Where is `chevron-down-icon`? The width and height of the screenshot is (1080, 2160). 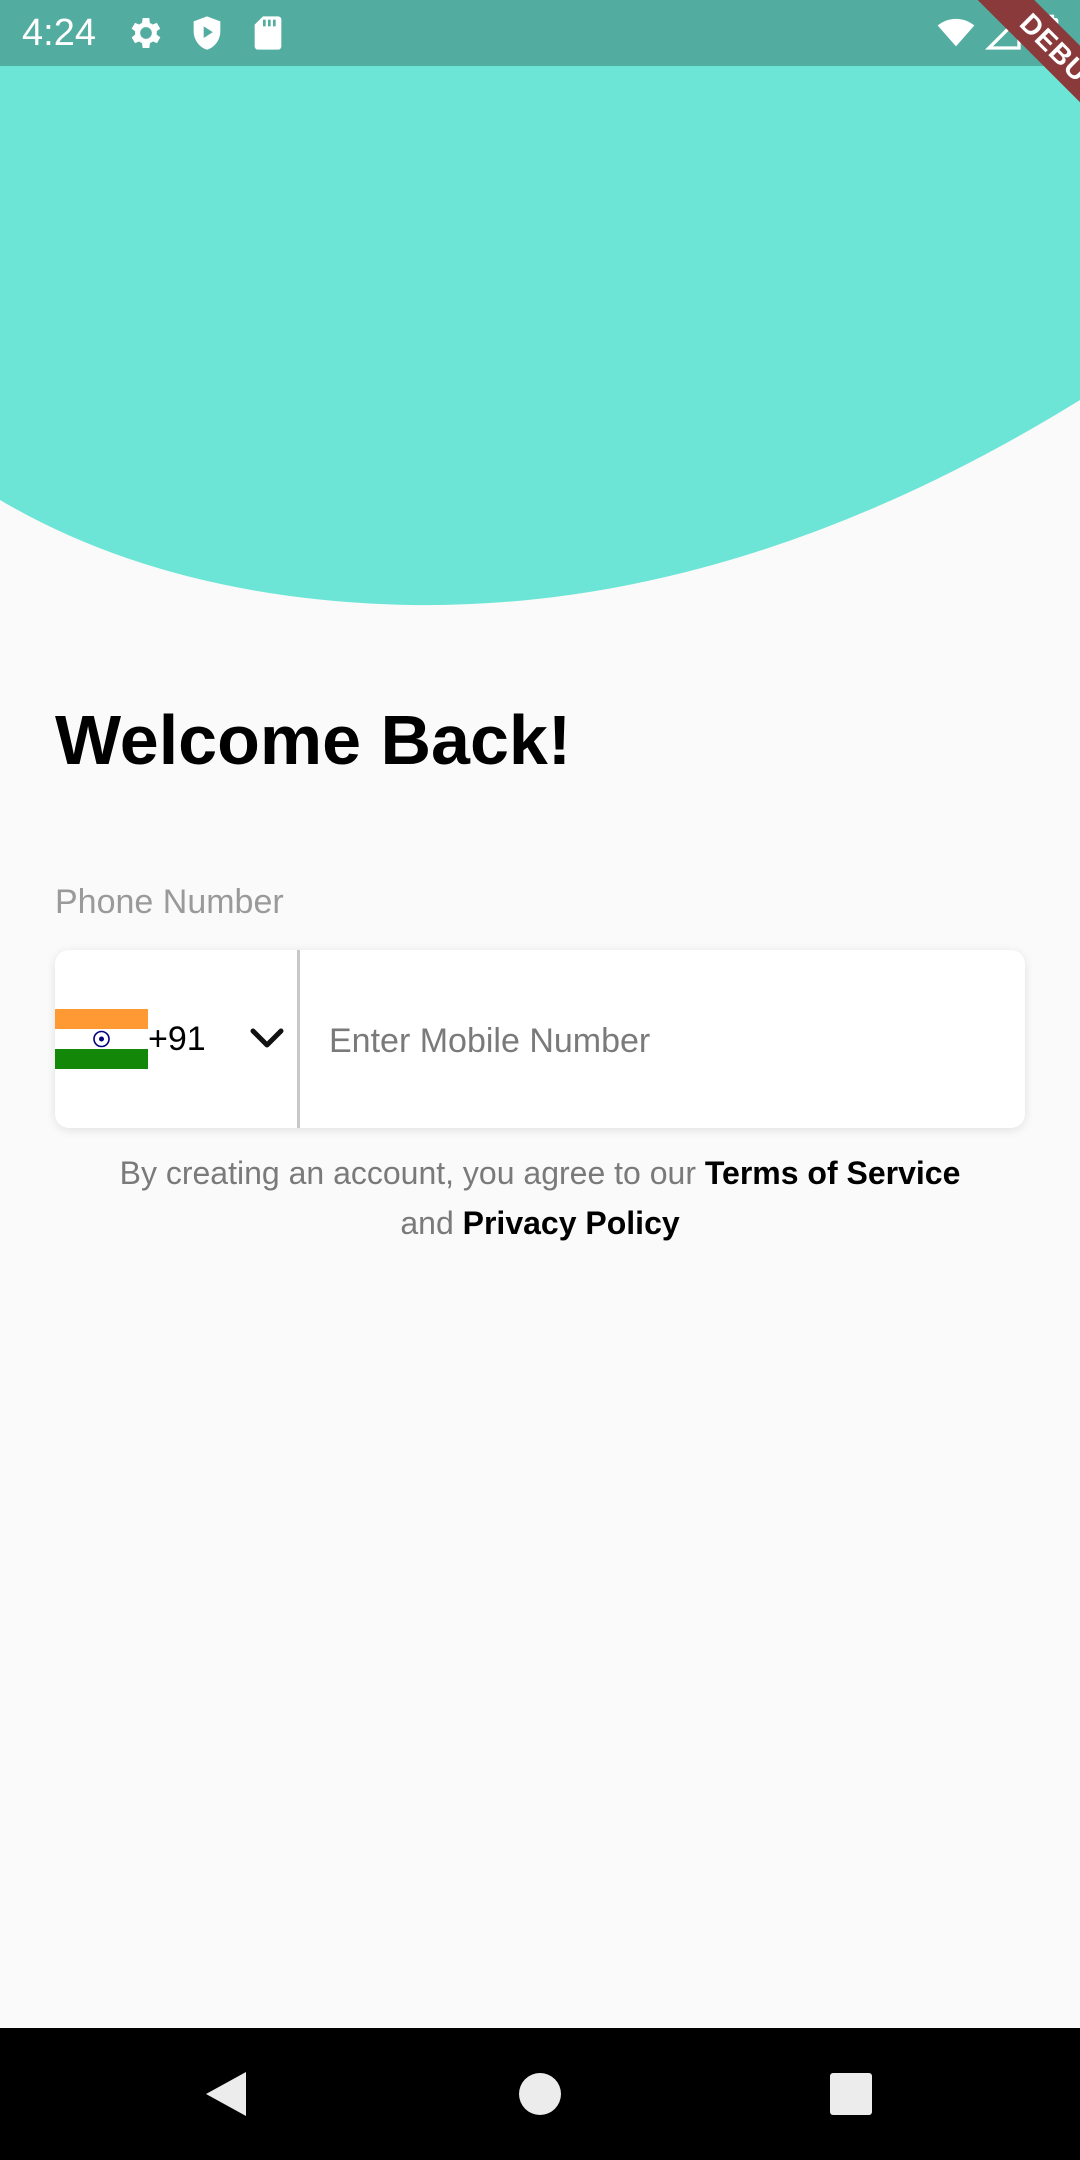 chevron-down-icon is located at coordinates (267, 1039).